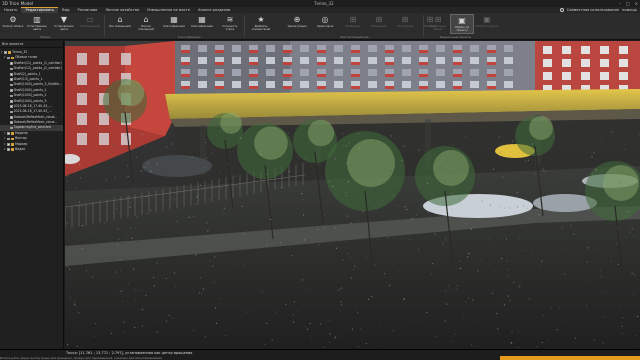 The height and width of the screenshot is (360, 640). Describe the element at coordinates (561, 10) in the screenshot. I see `settings-gear-icon` at that location.